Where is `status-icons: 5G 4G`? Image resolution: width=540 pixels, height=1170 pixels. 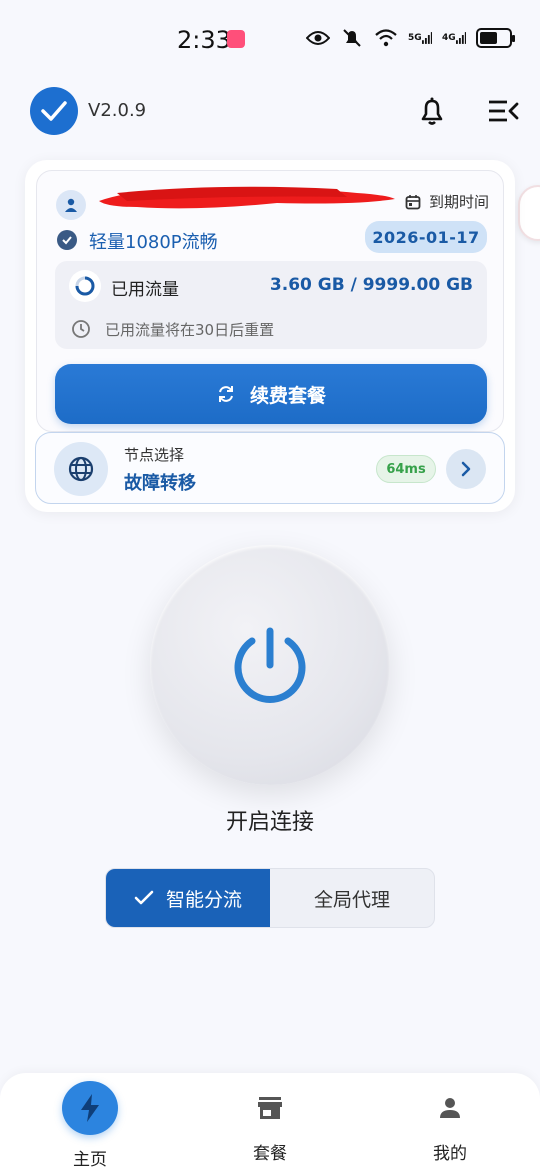 status-icons: 5G 4G is located at coordinates (410, 38).